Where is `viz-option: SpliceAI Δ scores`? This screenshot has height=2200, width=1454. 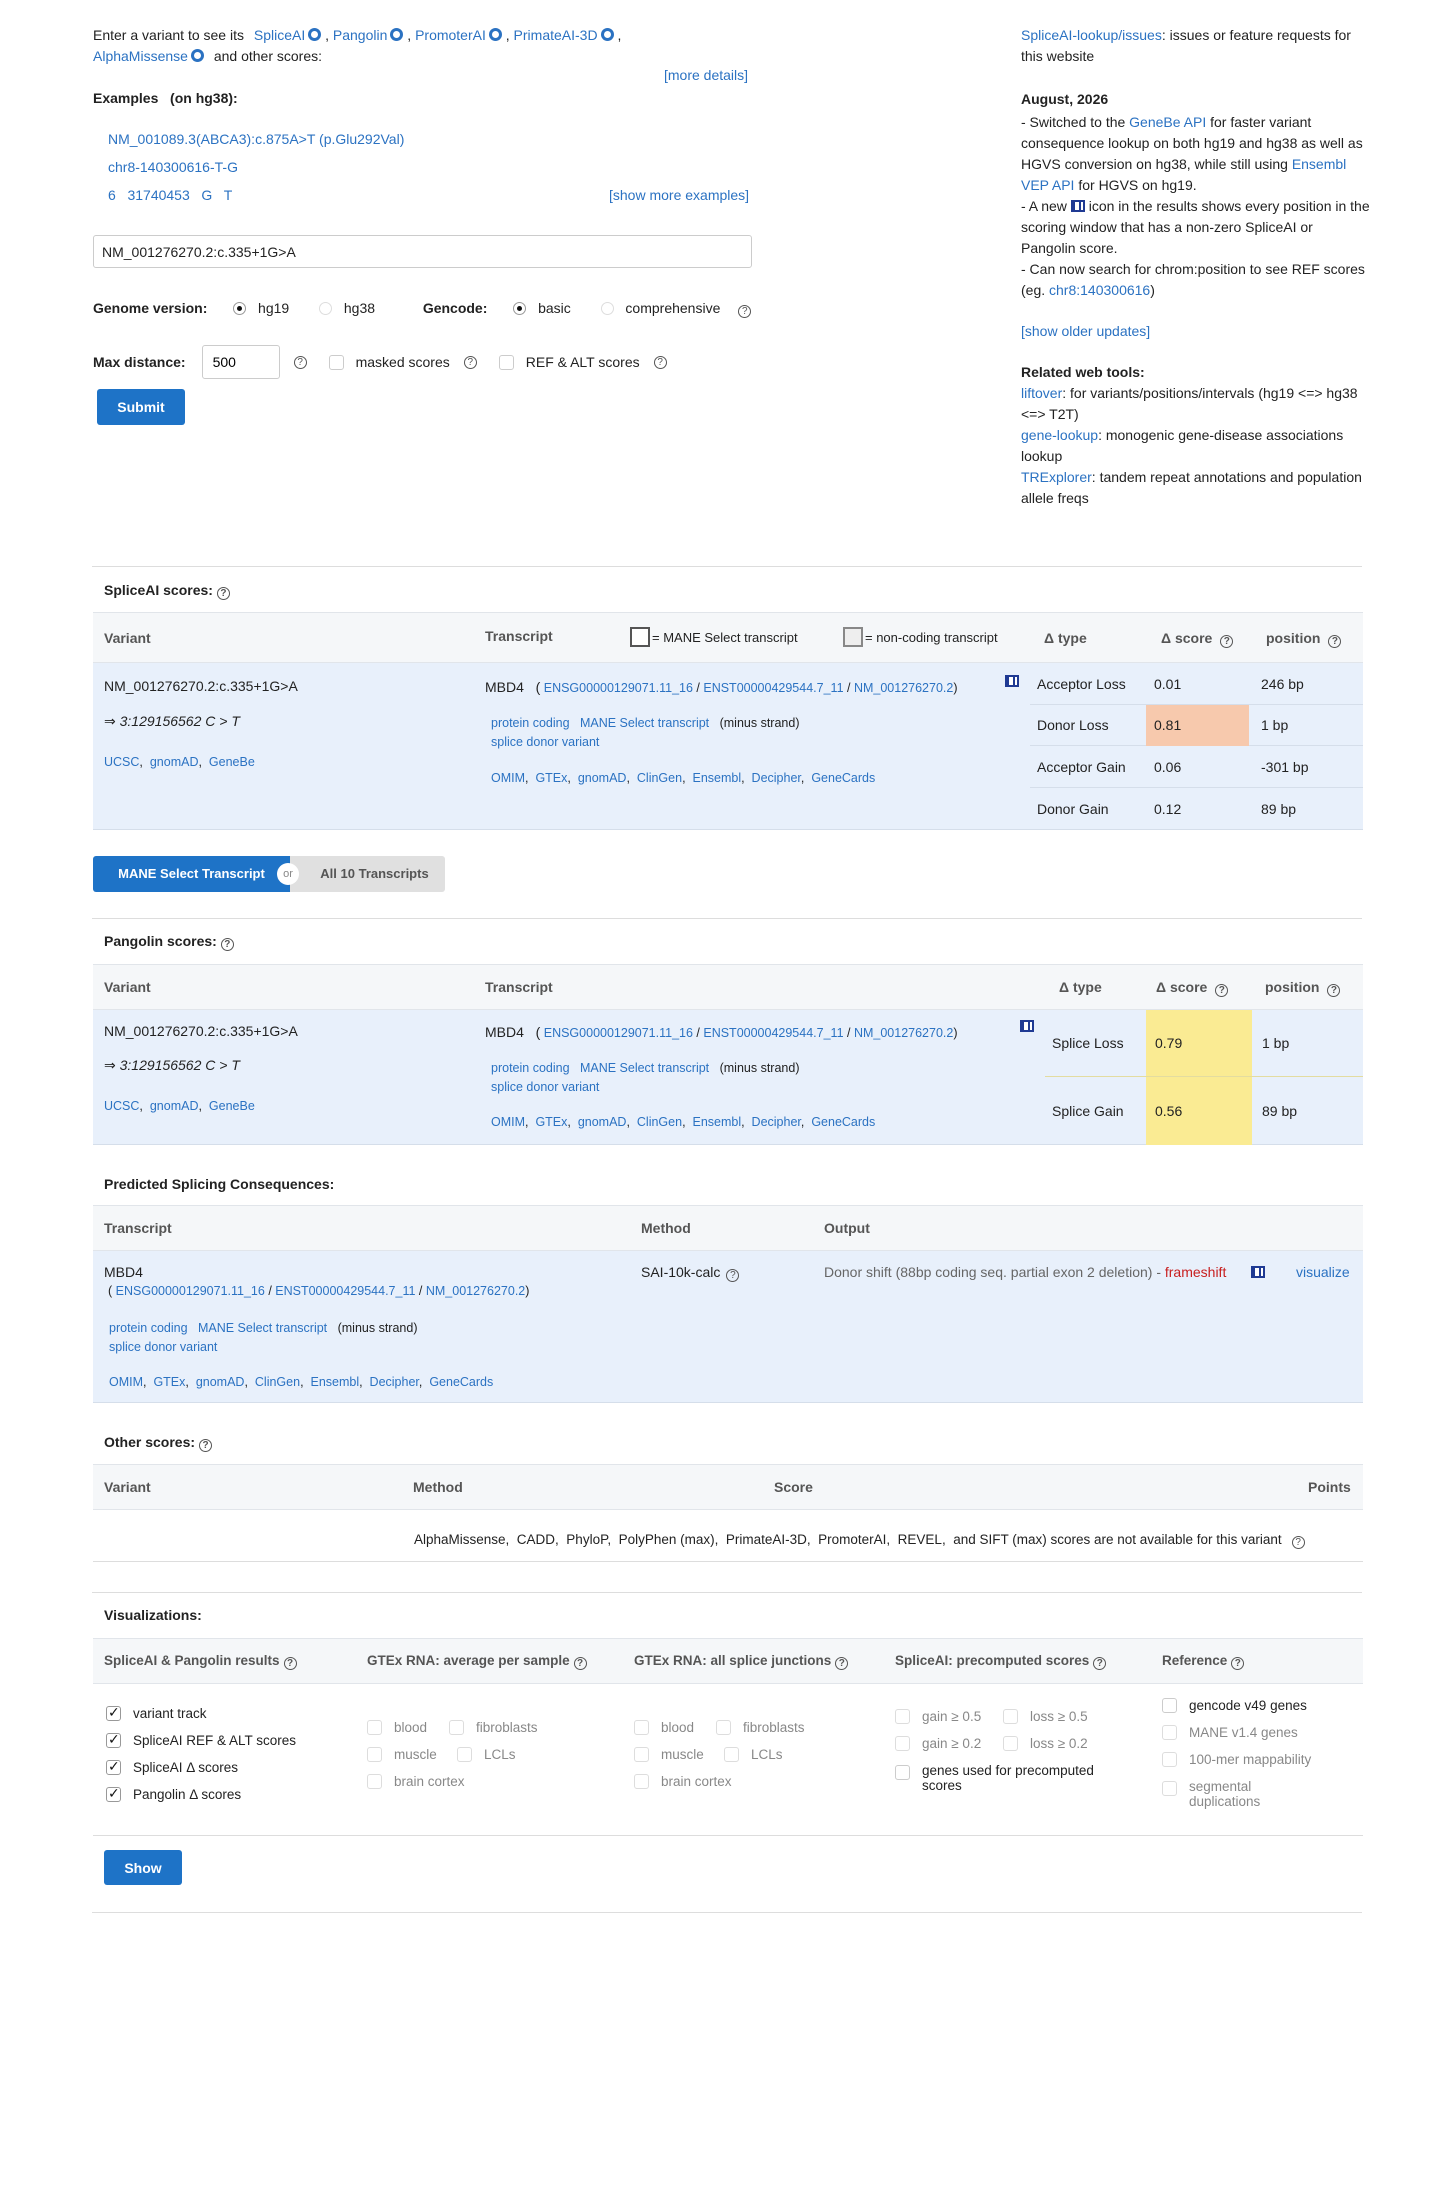
viz-option: SpliceAI Δ scores is located at coordinates (172, 1766).